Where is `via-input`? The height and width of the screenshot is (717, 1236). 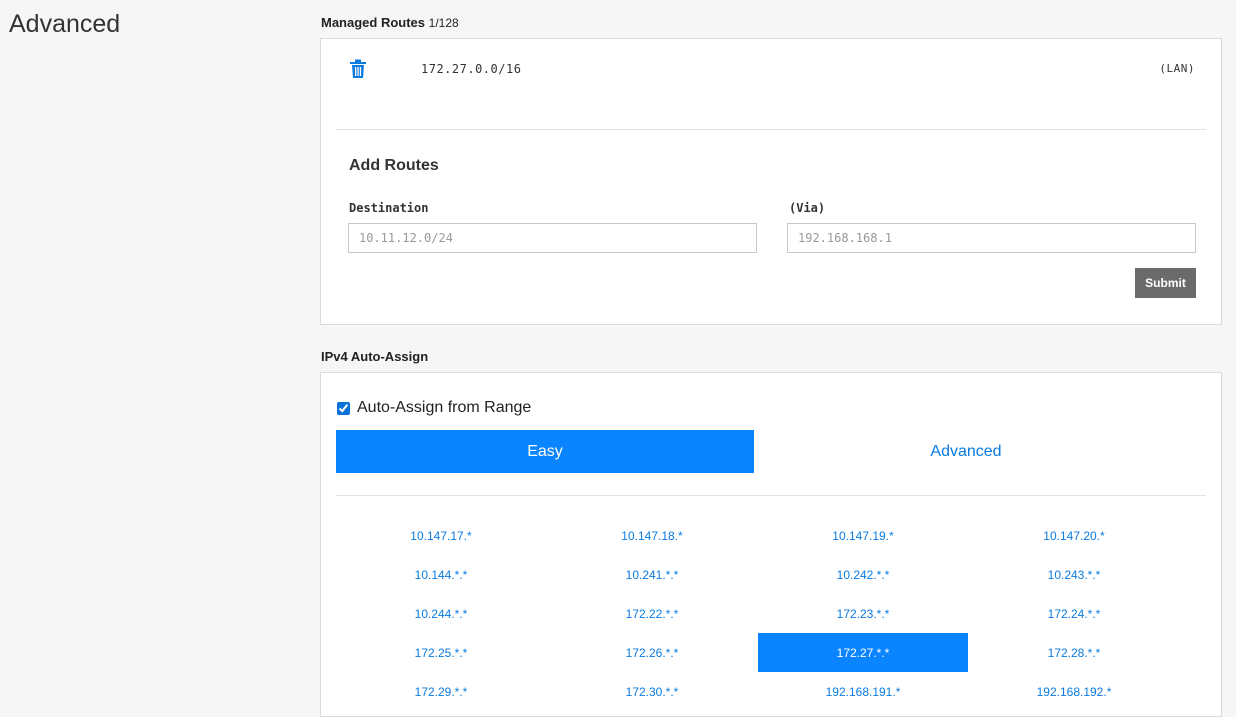
via-input is located at coordinates (991, 238).